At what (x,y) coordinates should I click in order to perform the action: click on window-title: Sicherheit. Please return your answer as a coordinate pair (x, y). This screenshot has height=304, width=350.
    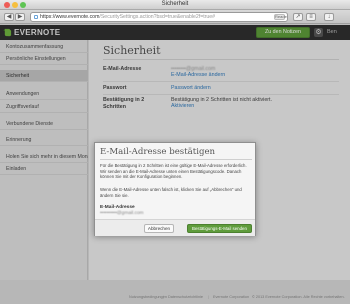
    Looking at the image, I should click on (175, 4).